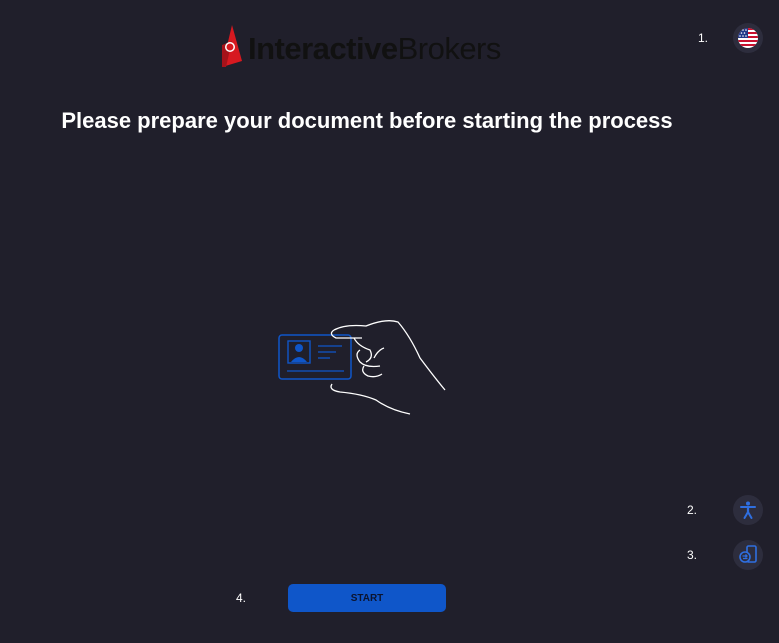 Image resolution: width=779 pixels, height=643 pixels. I want to click on accessibility-icon, so click(748, 510).